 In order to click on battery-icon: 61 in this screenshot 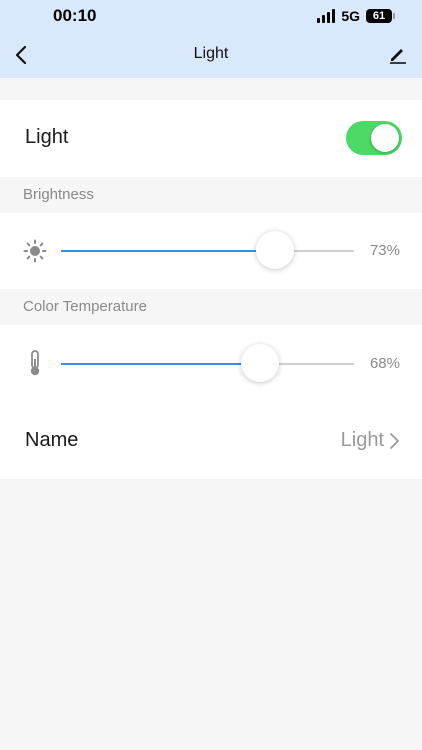, I will do `click(380, 16)`.